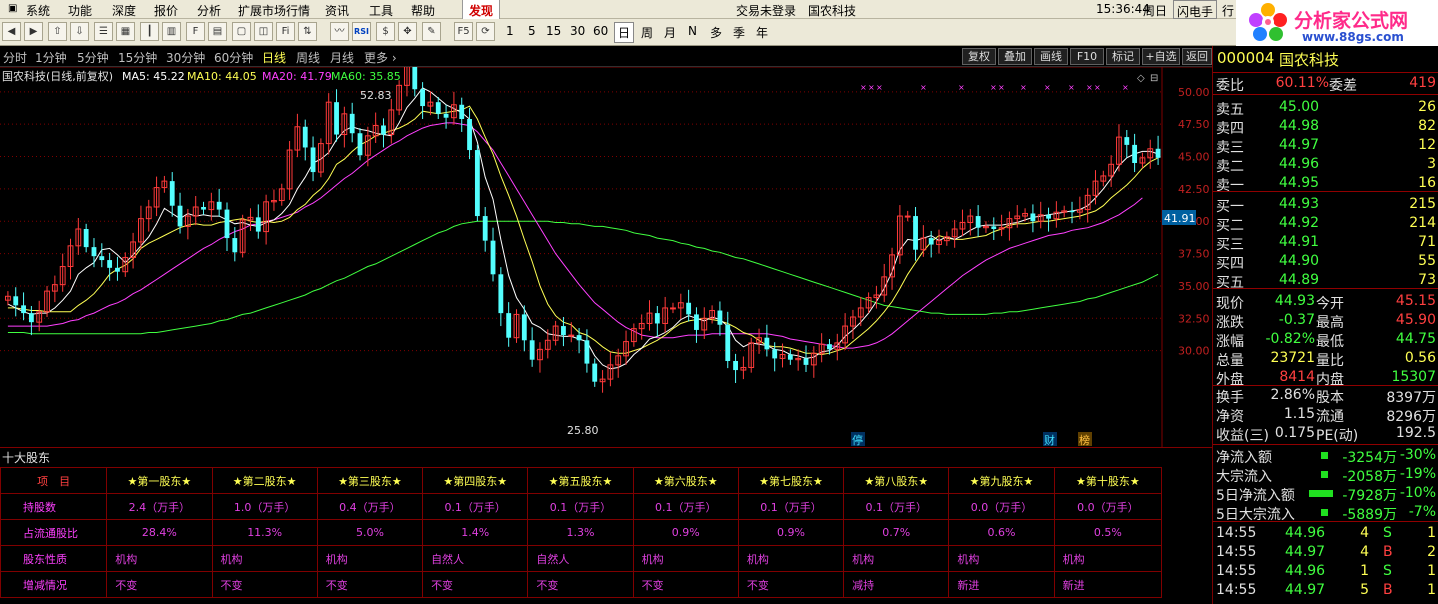 This screenshot has height=604, width=1438. Describe the element at coordinates (685, 506) in the screenshot. I see `cell-value: 0.1（万手）` at that location.